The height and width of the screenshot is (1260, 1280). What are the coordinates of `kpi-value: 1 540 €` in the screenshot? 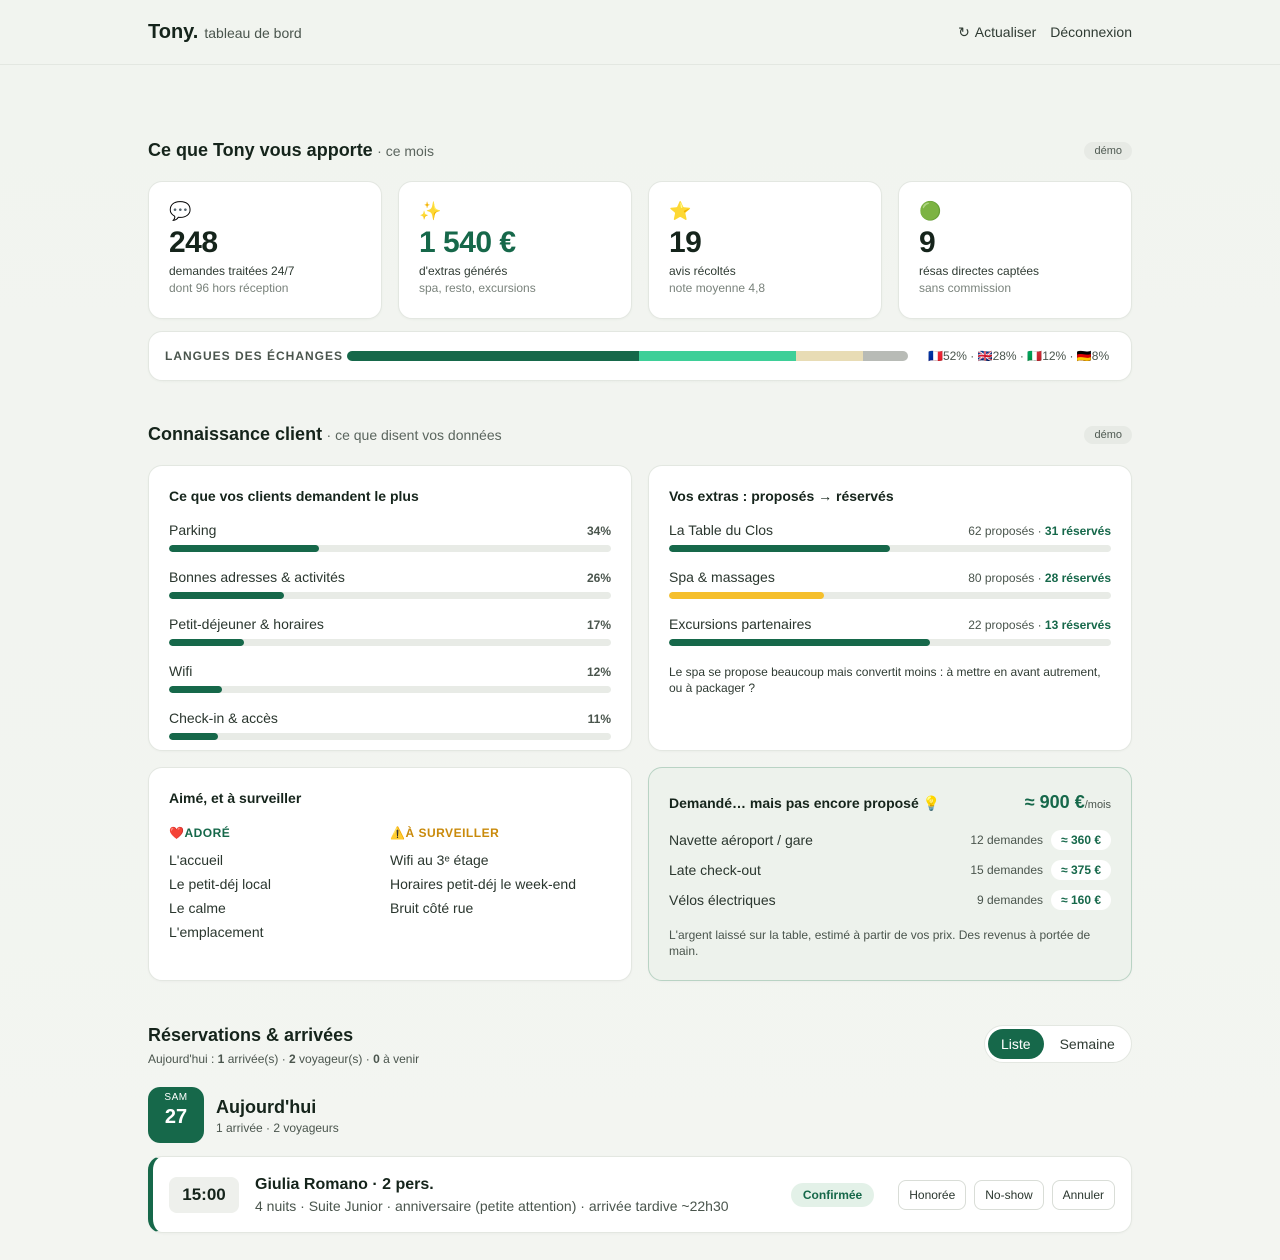 It's located at (467, 242).